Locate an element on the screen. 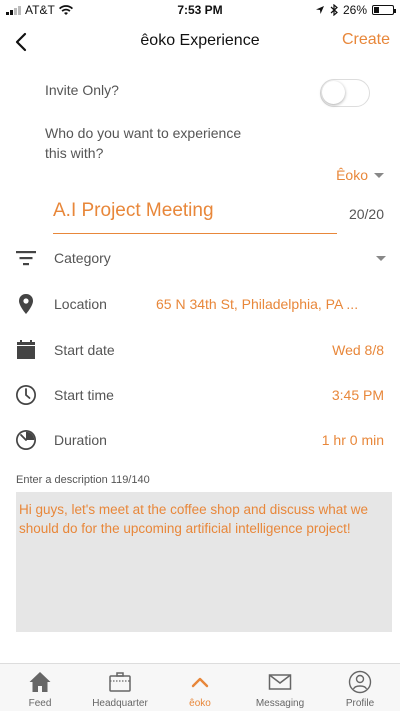 The height and width of the screenshot is (711, 400). audience-dropdown: Êoko is located at coordinates (360, 175).